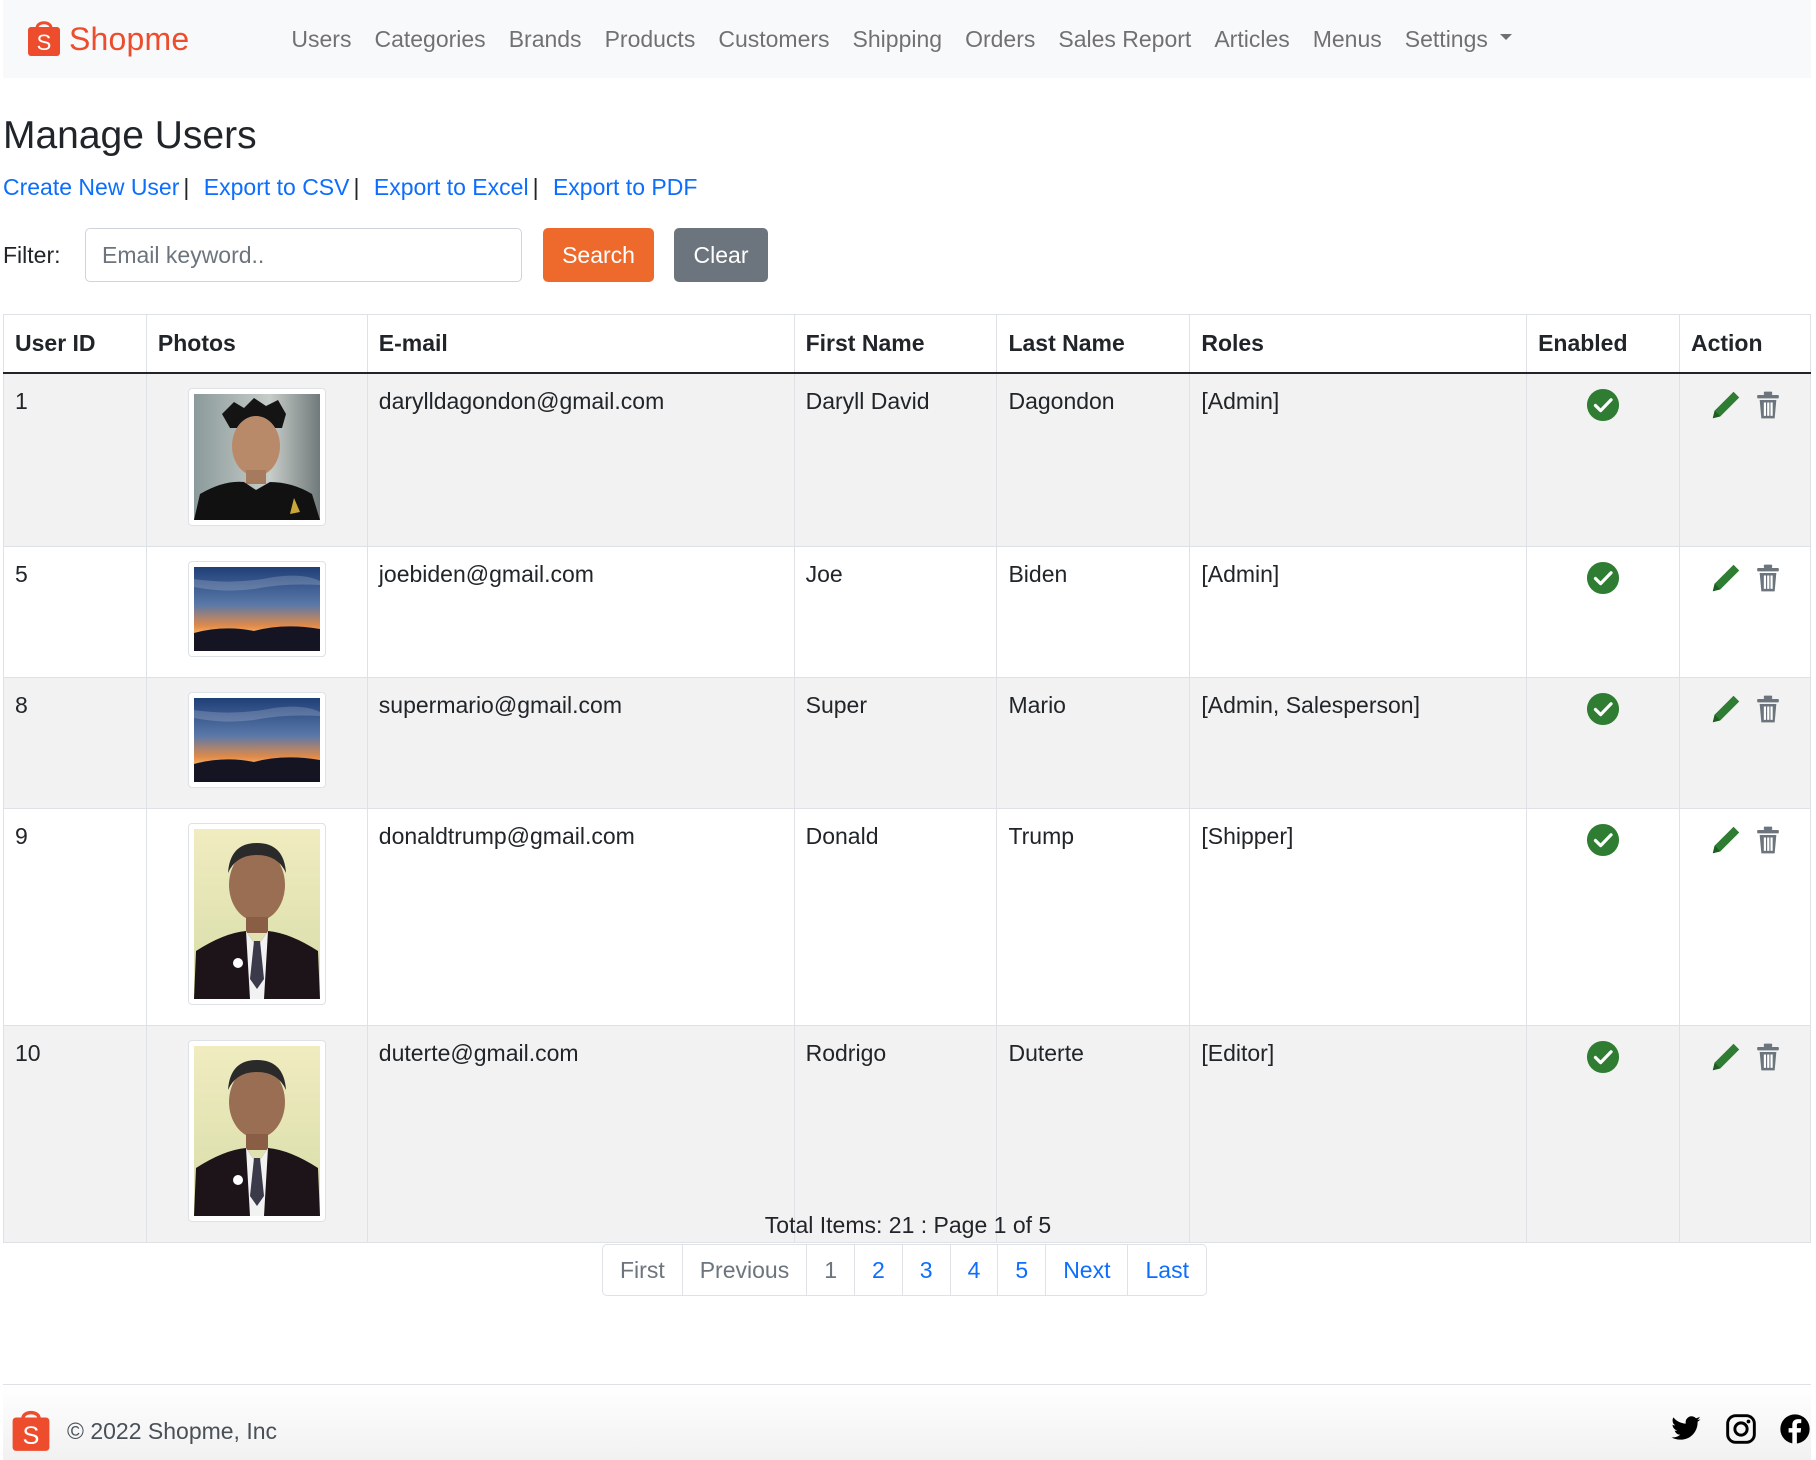 The height and width of the screenshot is (1460, 1816). I want to click on cell-user-id: 5, so click(75, 611).